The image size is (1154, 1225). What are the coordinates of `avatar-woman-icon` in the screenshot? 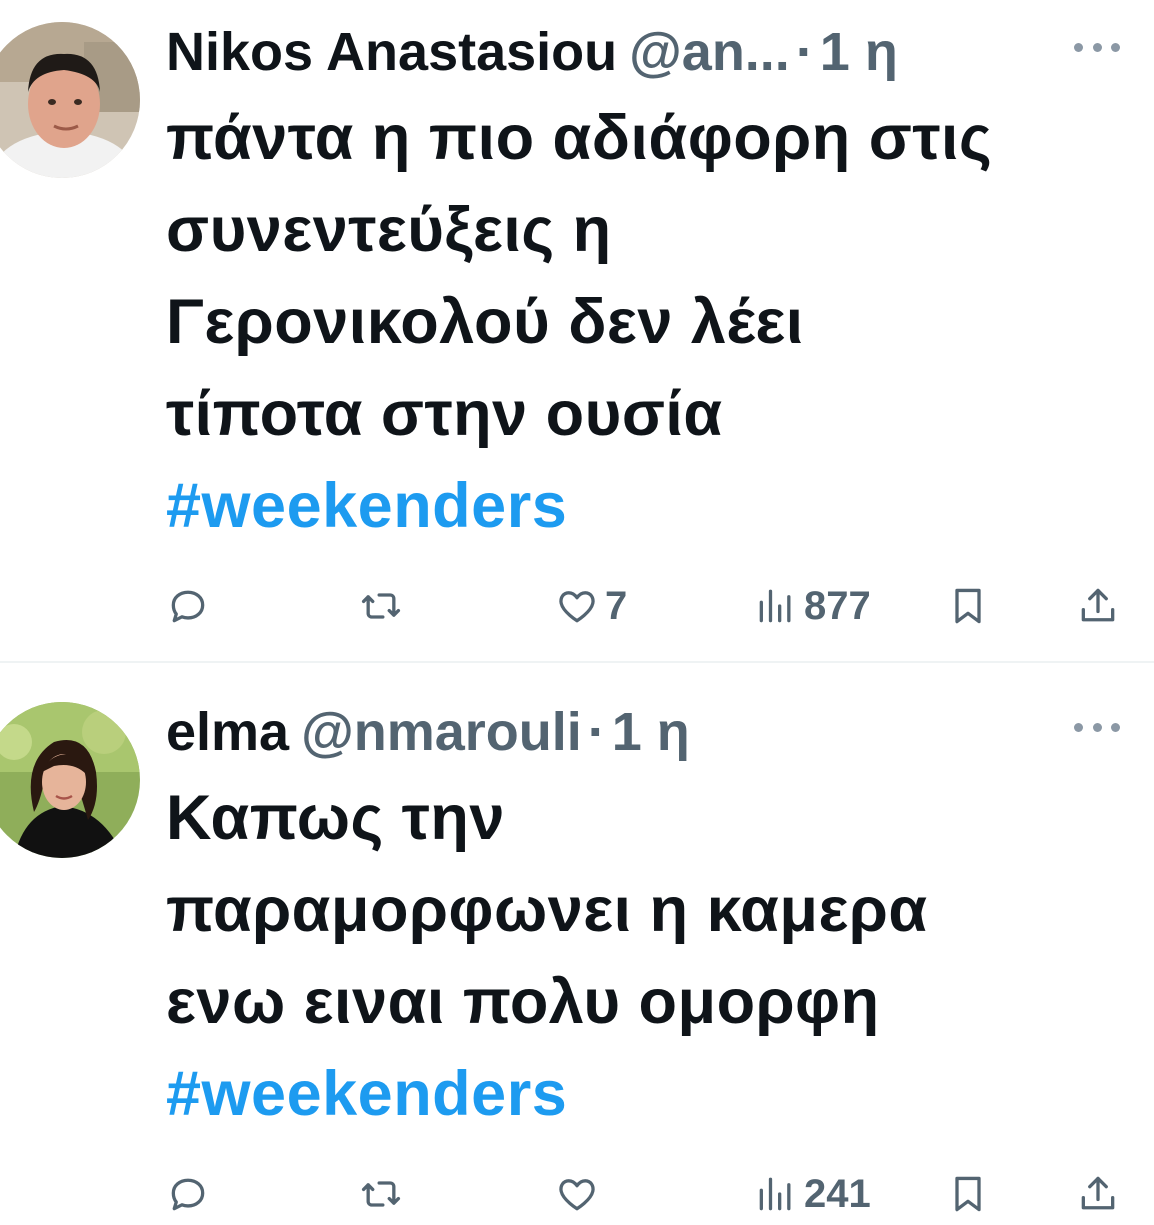 It's located at (70, 780).